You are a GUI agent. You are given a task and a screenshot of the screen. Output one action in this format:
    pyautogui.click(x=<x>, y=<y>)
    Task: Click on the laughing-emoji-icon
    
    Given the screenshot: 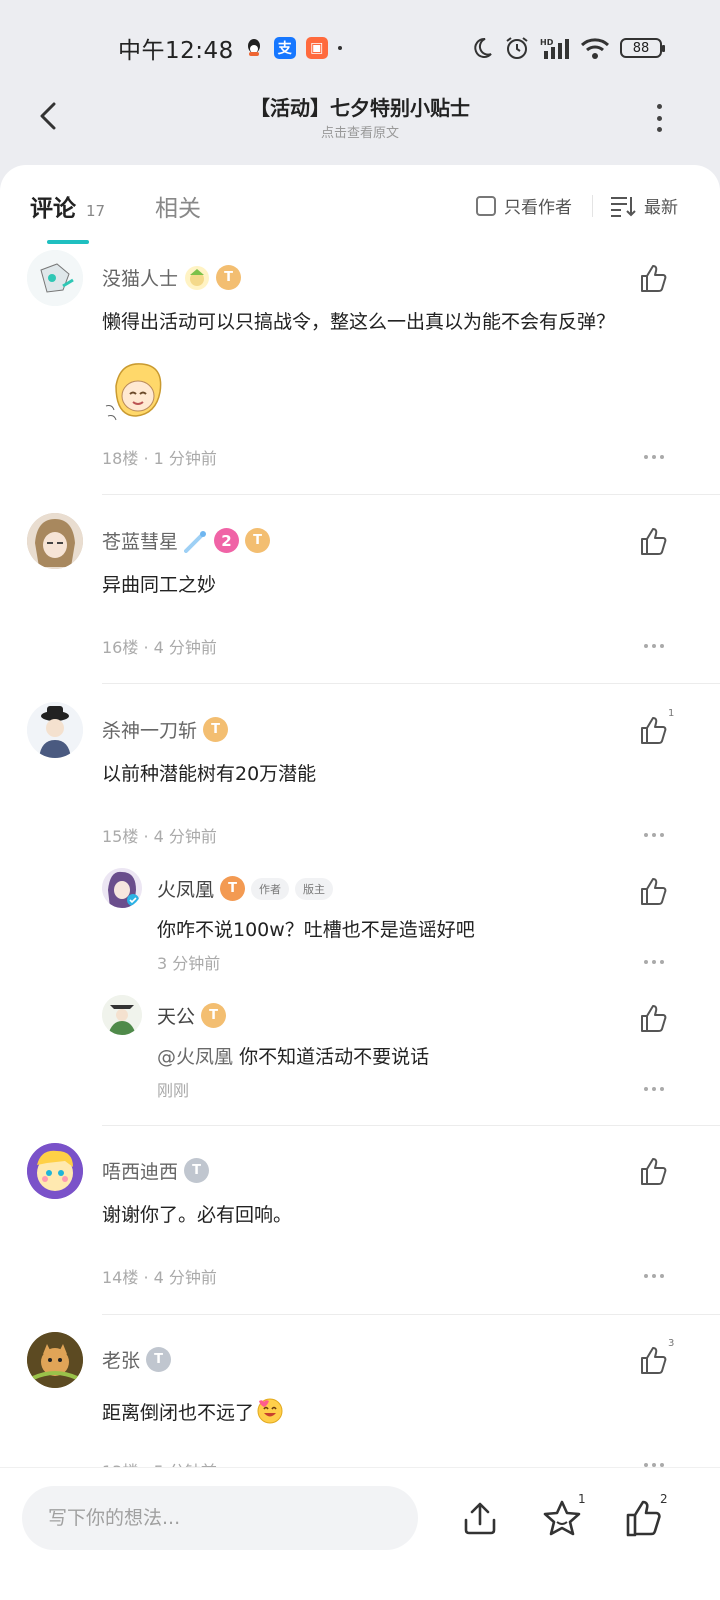 What is the action you would take?
    pyautogui.click(x=270, y=1411)
    